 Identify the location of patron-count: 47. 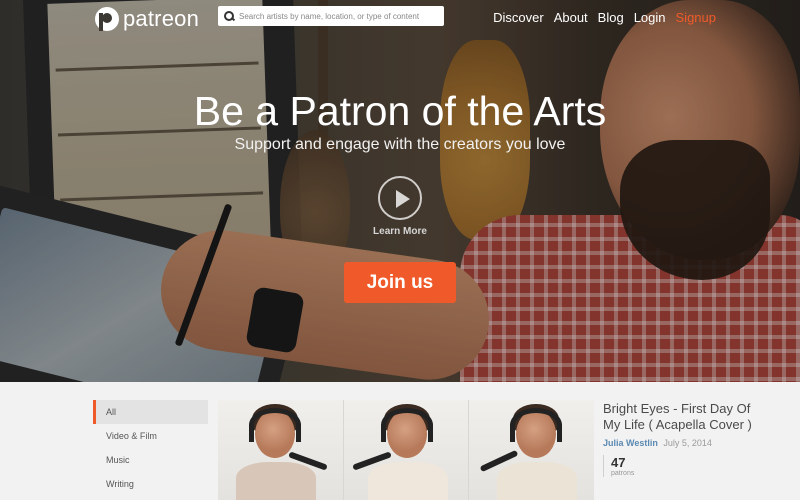
(618, 462).